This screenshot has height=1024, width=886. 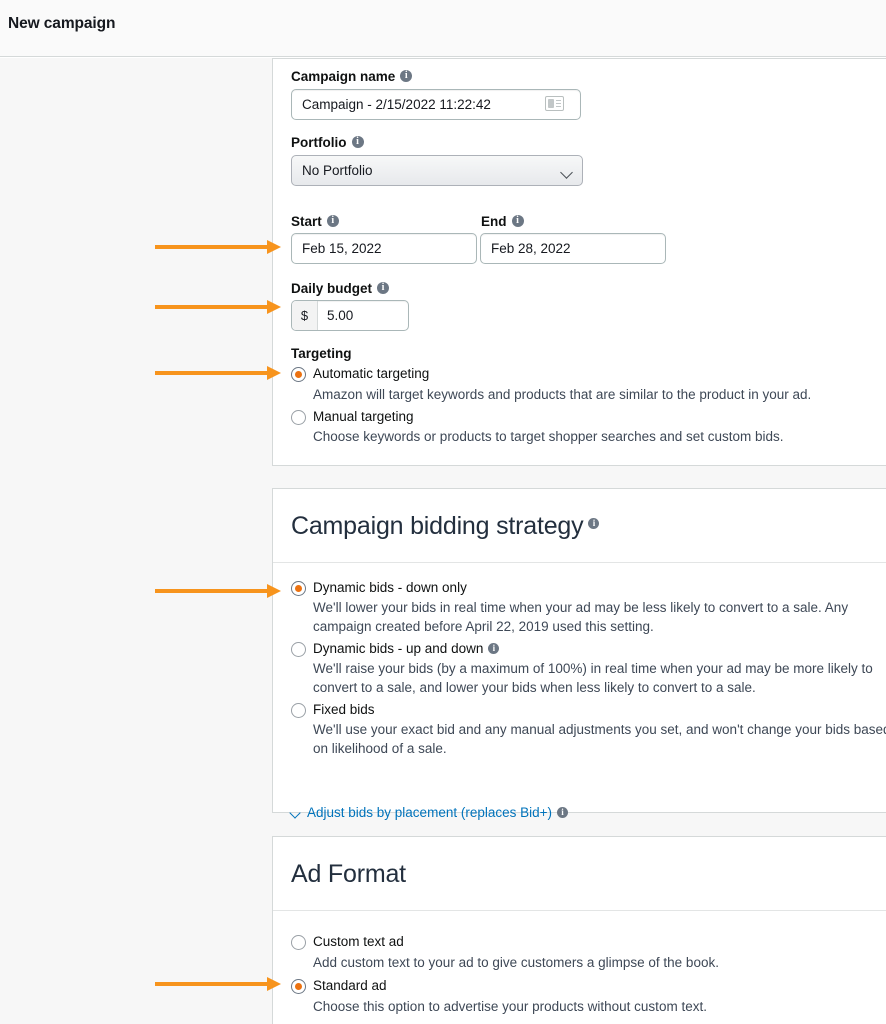 I want to click on start-date-input: Feb 15, 2022, so click(x=384, y=248).